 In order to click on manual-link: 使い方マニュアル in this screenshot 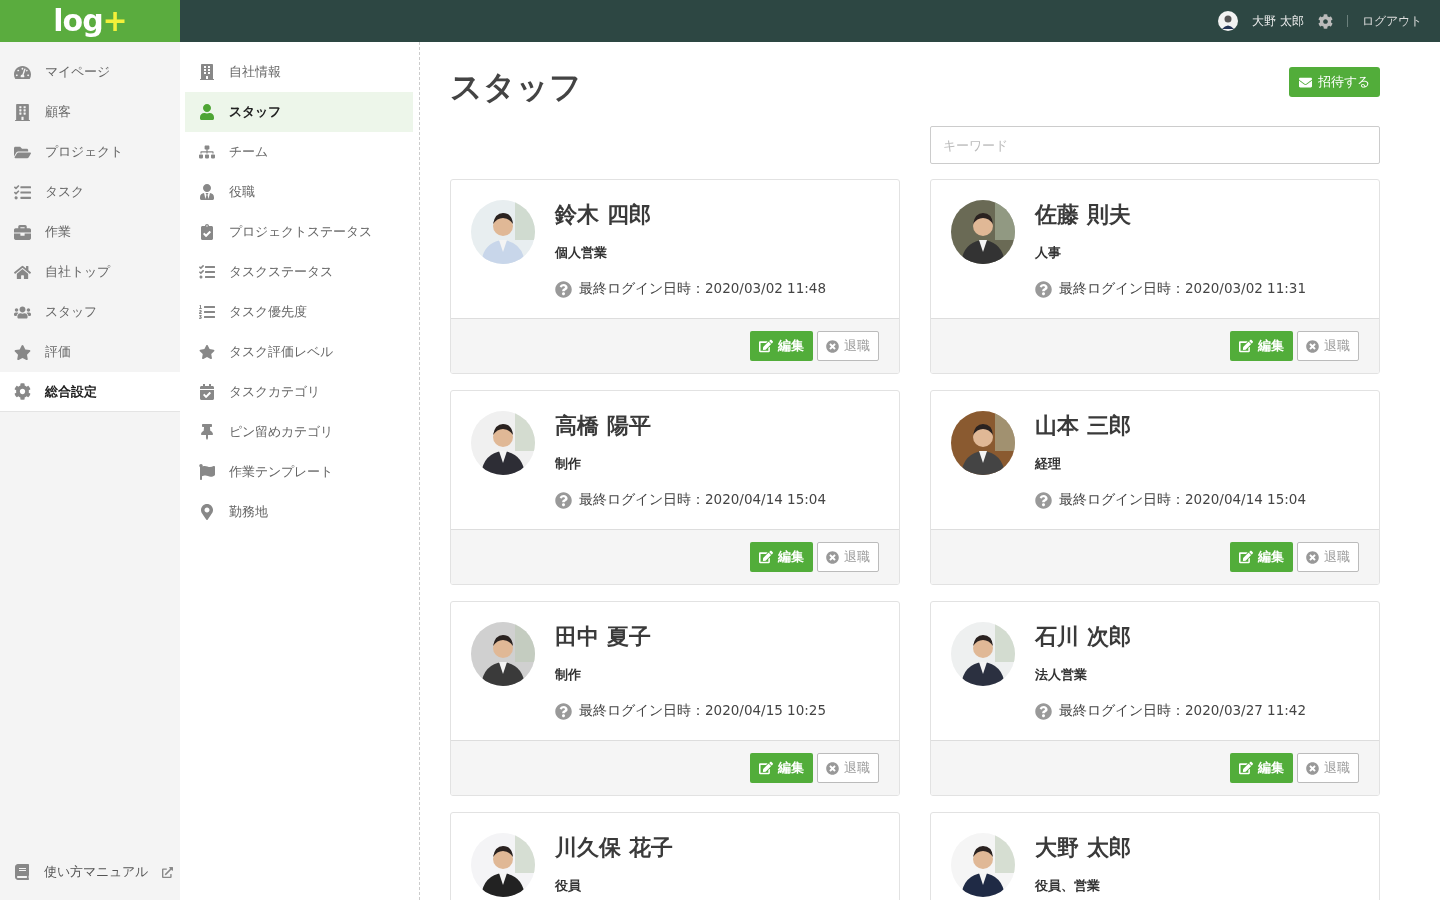, I will do `click(96, 872)`.